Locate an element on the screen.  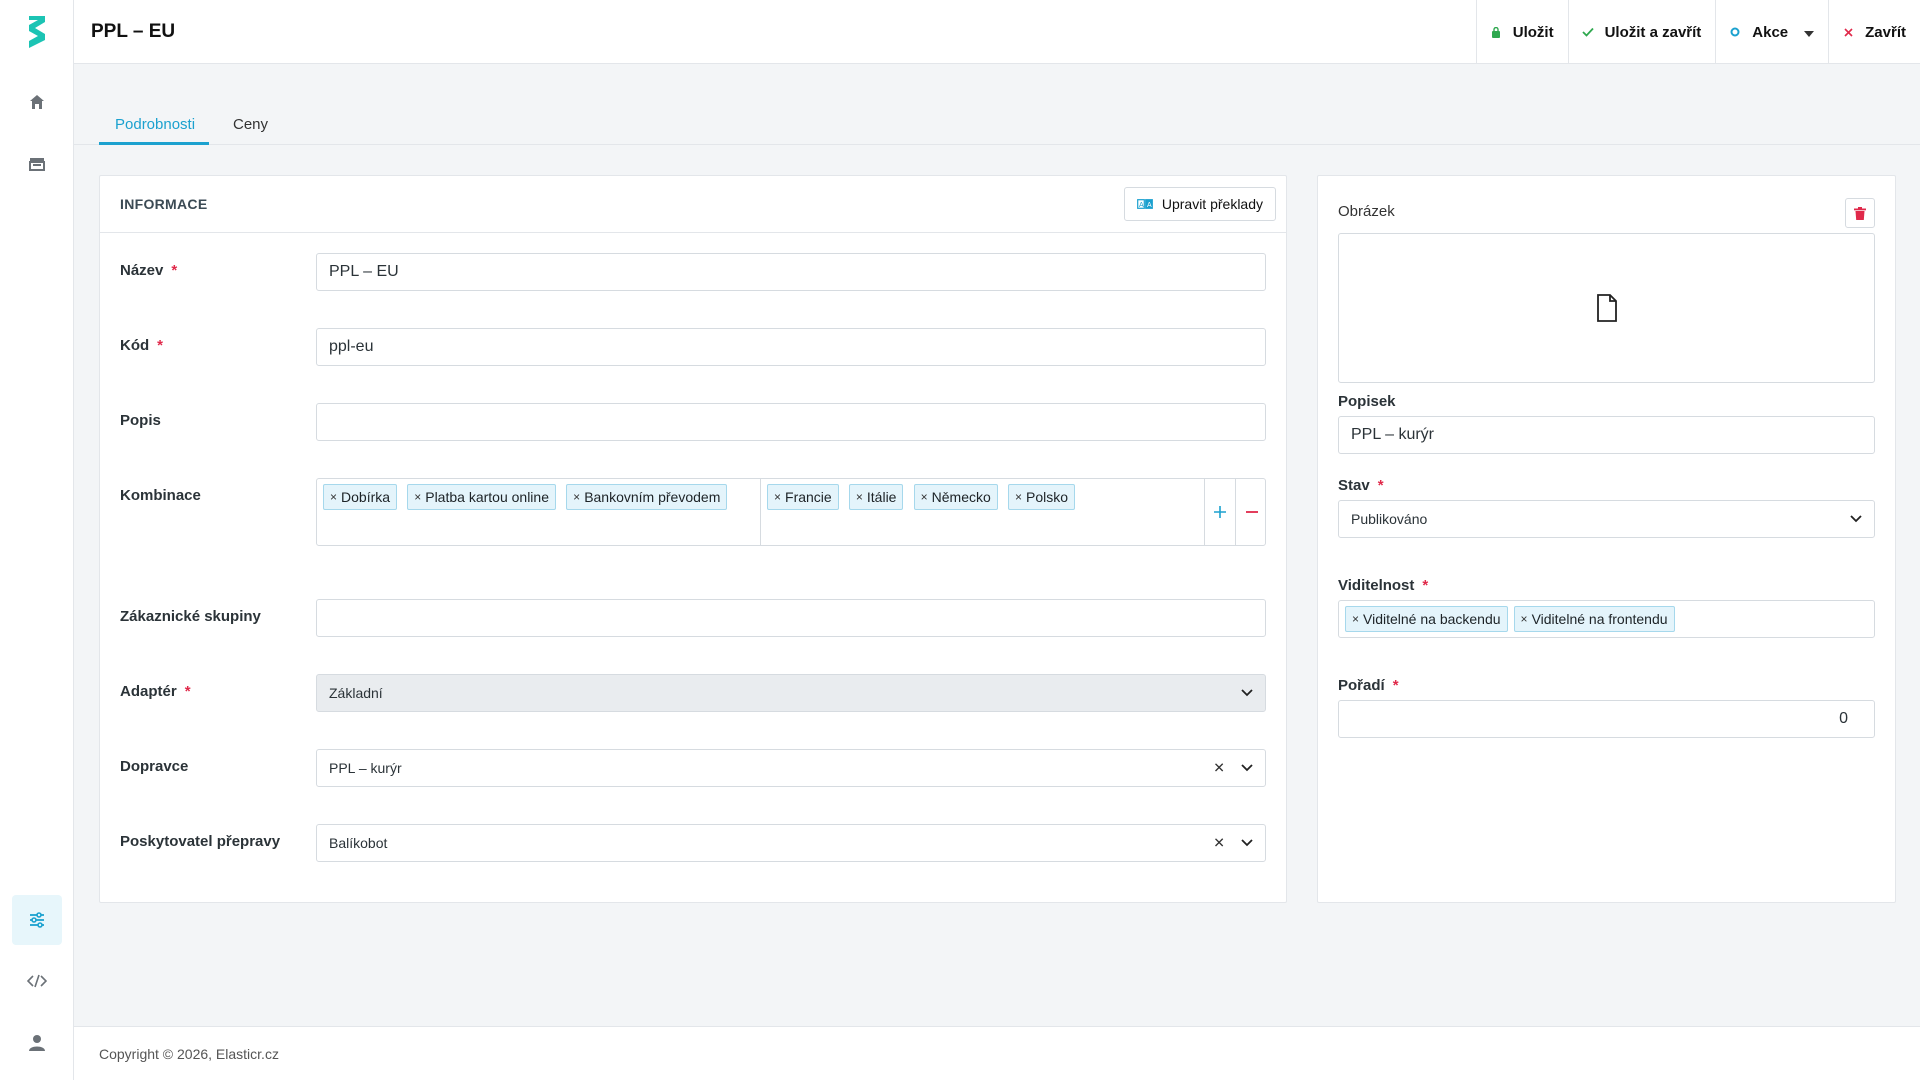
save-label: Uložit is located at coordinates (1533, 32).